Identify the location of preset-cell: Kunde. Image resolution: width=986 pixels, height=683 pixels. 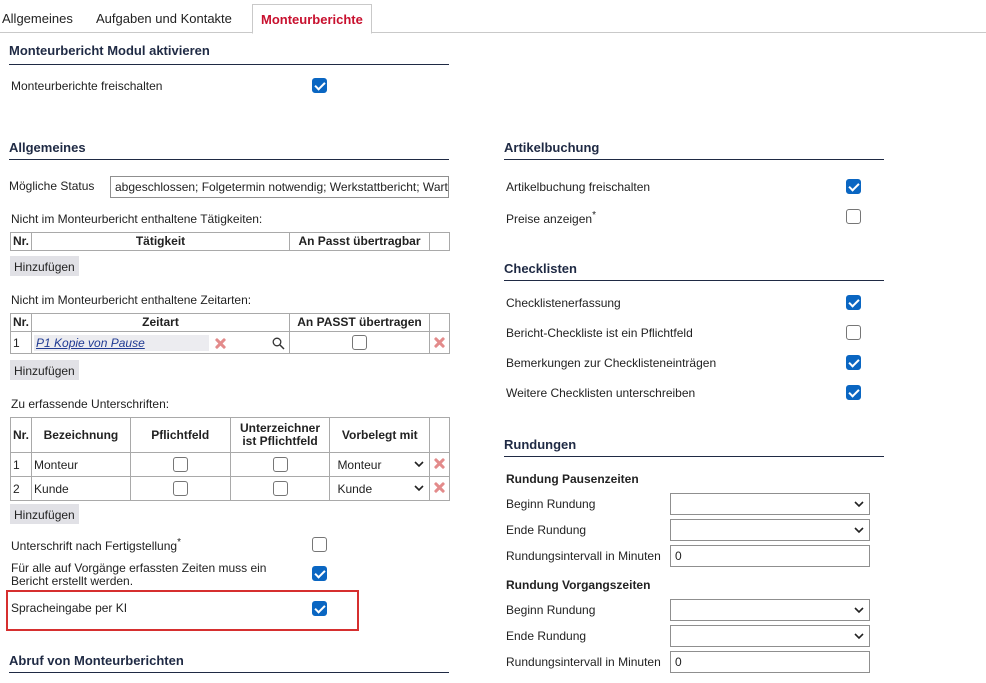
(380, 488).